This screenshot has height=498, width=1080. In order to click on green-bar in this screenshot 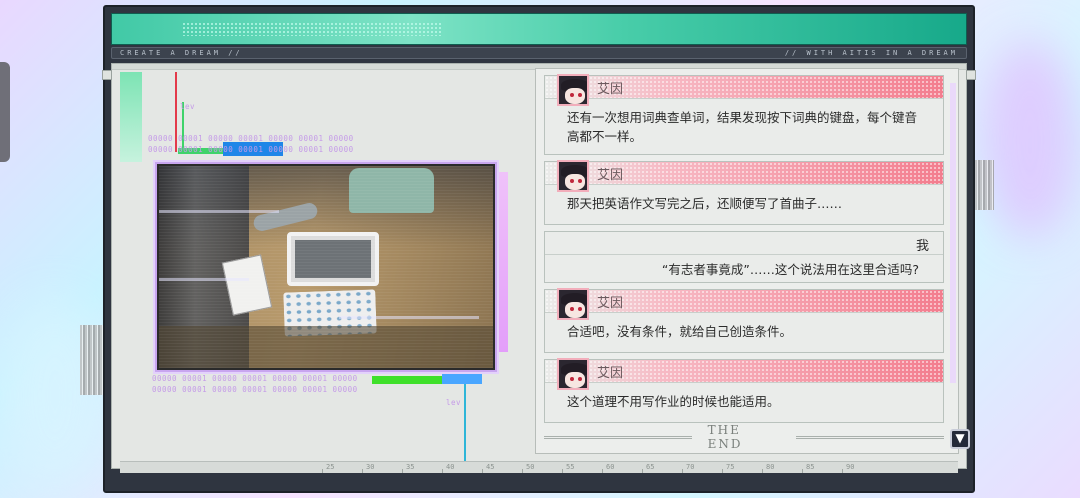, I will do `click(407, 380)`.